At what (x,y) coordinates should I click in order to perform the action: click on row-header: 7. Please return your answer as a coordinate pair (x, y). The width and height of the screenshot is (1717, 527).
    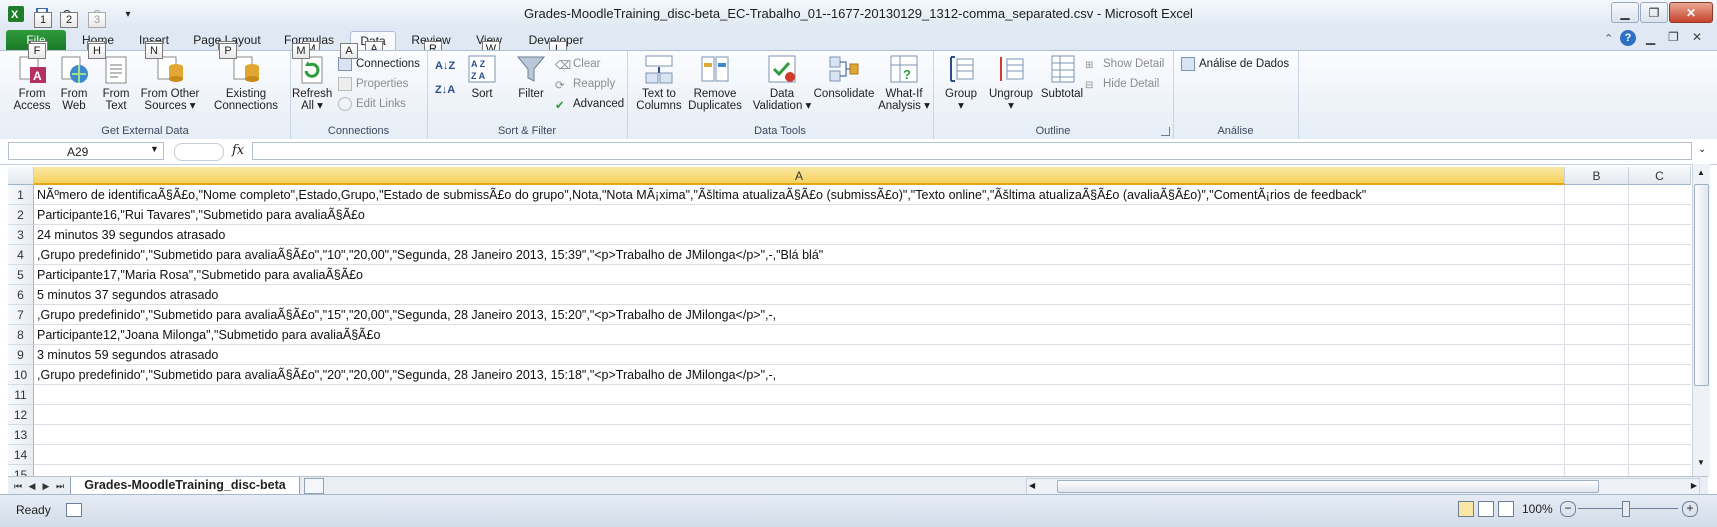
    Looking at the image, I should click on (21, 315).